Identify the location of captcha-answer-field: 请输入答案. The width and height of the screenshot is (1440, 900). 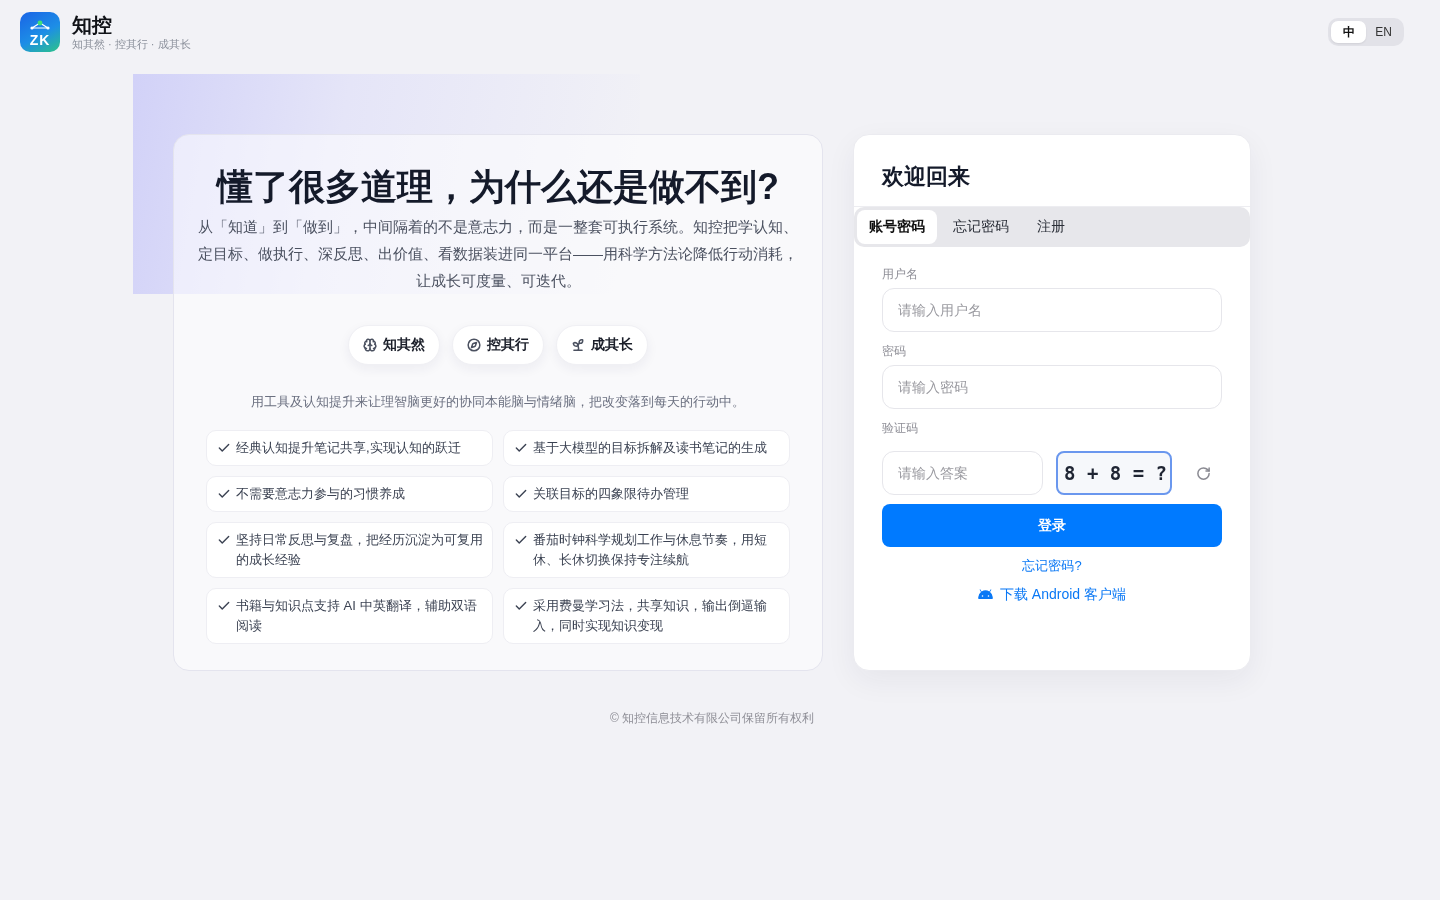
(962, 473).